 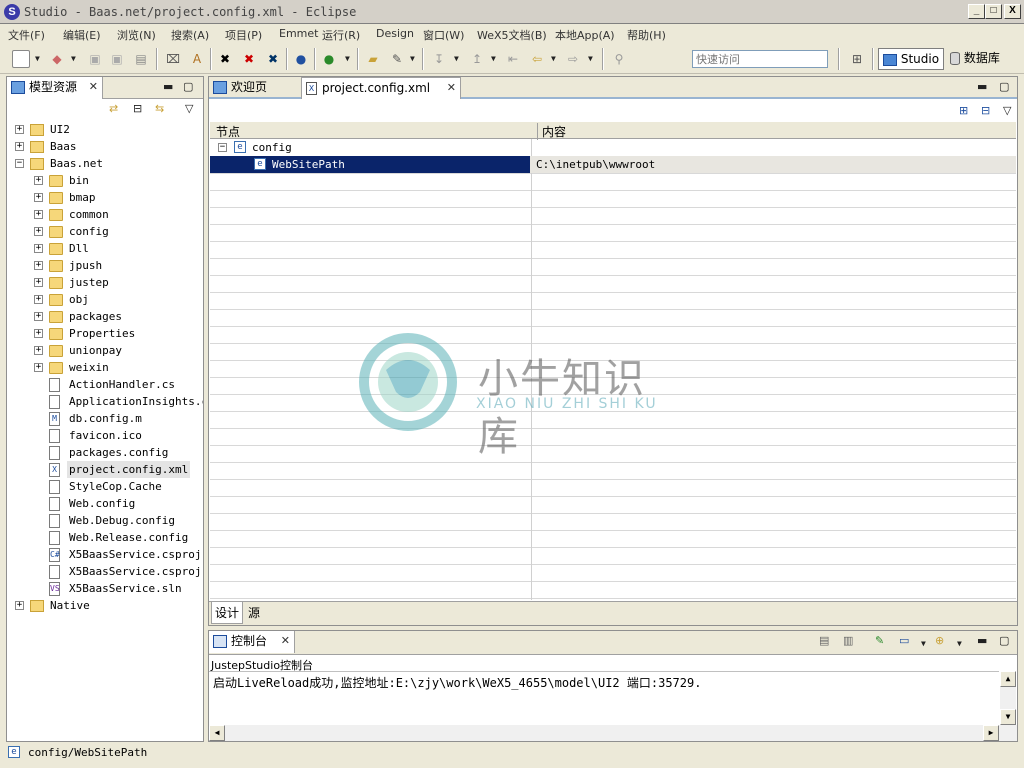 What do you see at coordinates (105, 537) in the screenshot?
I see `tree-item: Web.Release.config` at bounding box center [105, 537].